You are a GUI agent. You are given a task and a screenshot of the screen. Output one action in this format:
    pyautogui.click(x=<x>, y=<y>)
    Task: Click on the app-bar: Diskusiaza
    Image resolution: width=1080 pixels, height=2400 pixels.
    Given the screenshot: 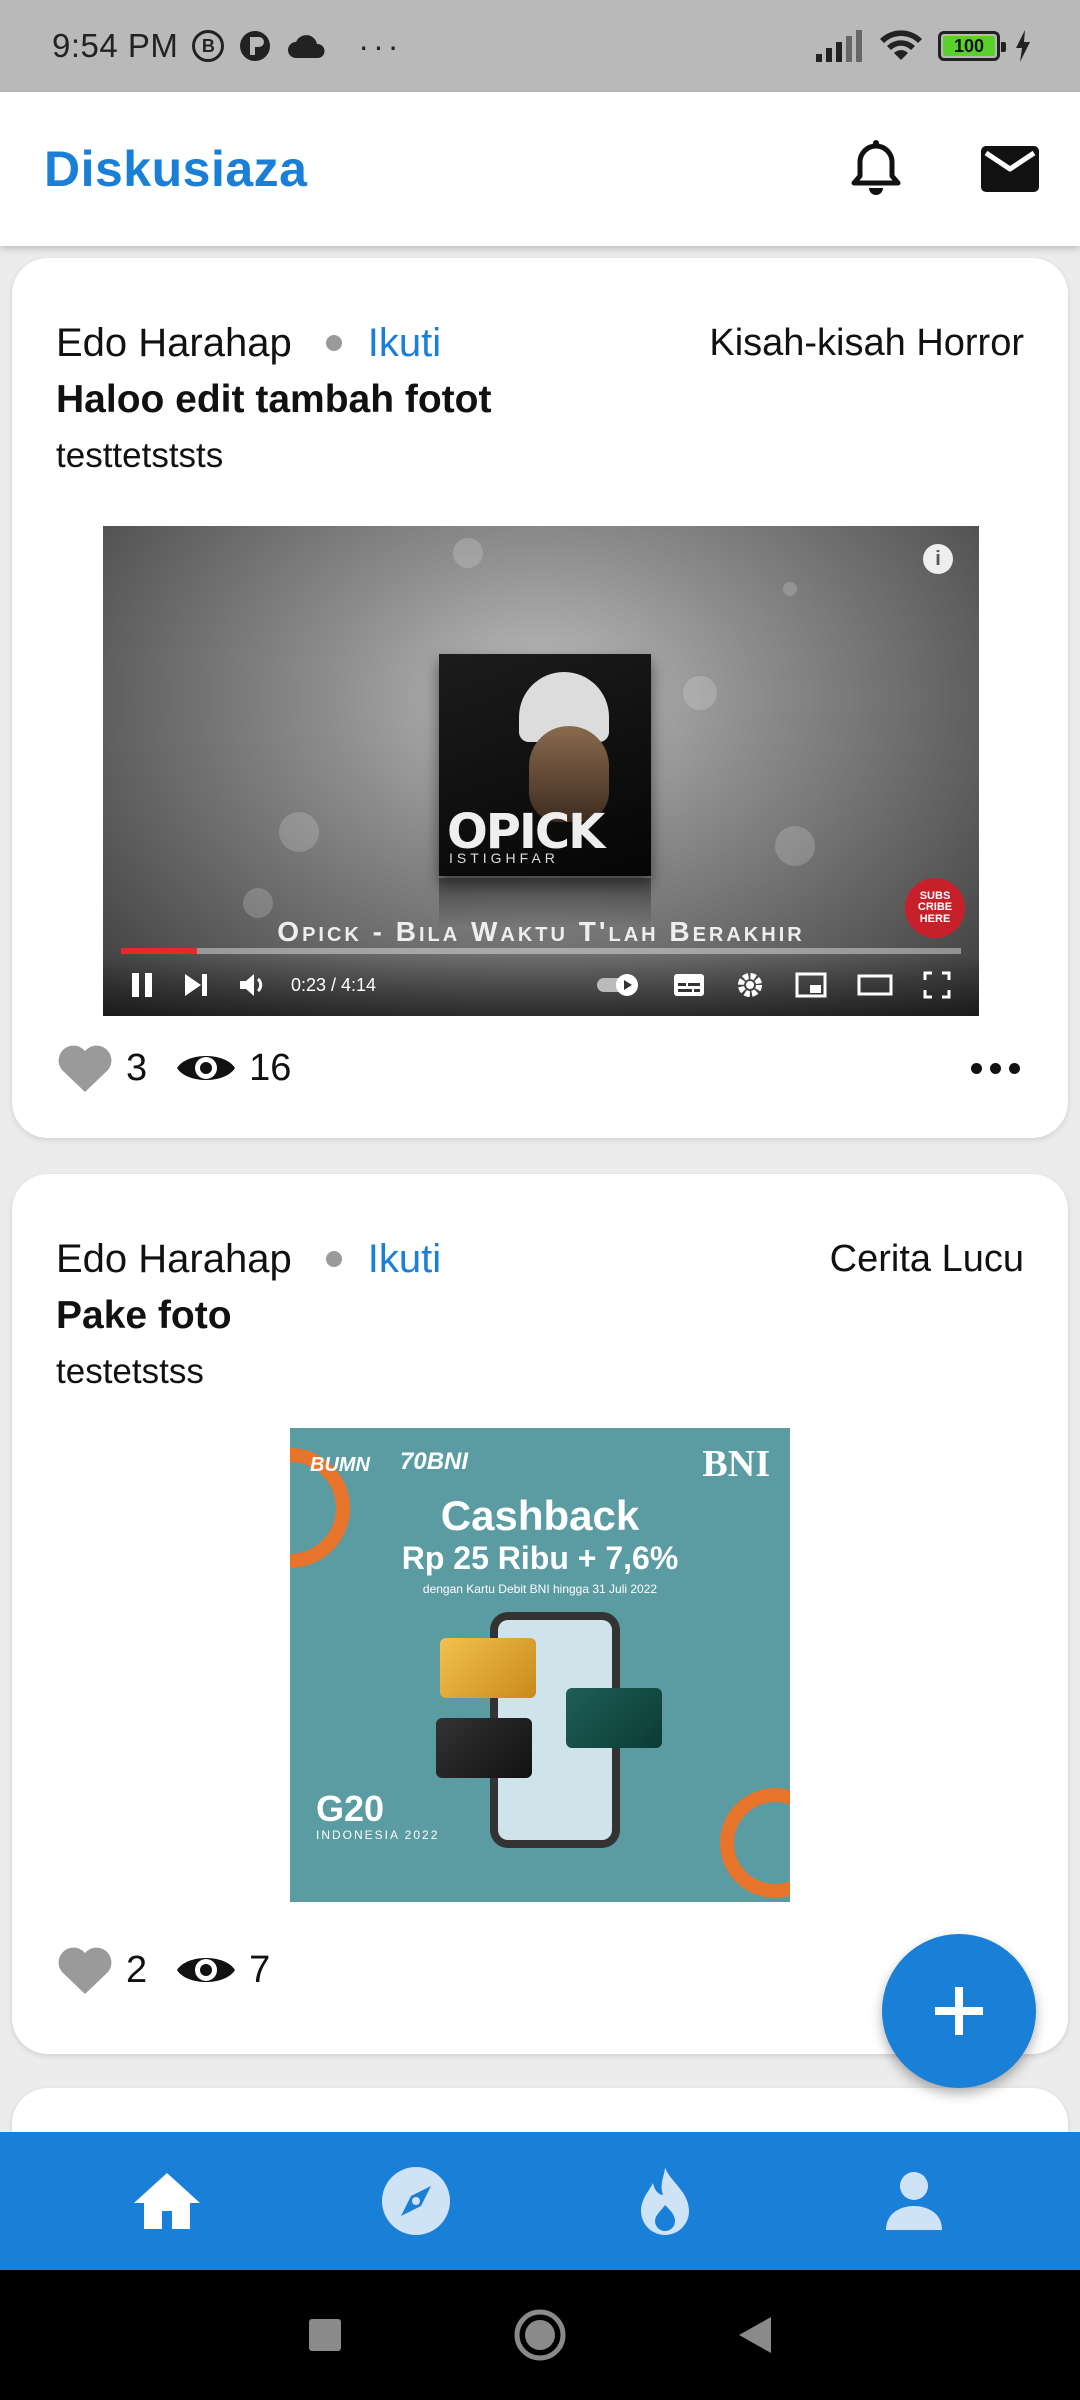 What is the action you would take?
    pyautogui.click(x=540, y=169)
    